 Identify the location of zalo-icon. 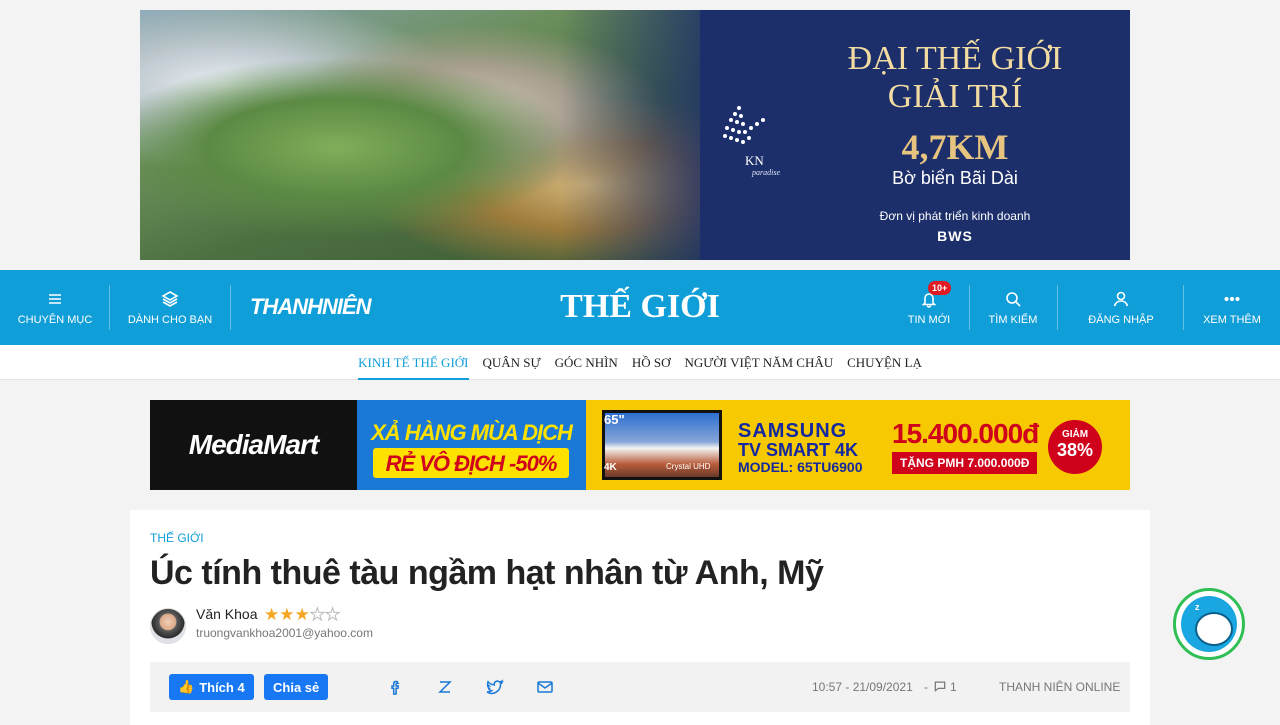
(445, 687).